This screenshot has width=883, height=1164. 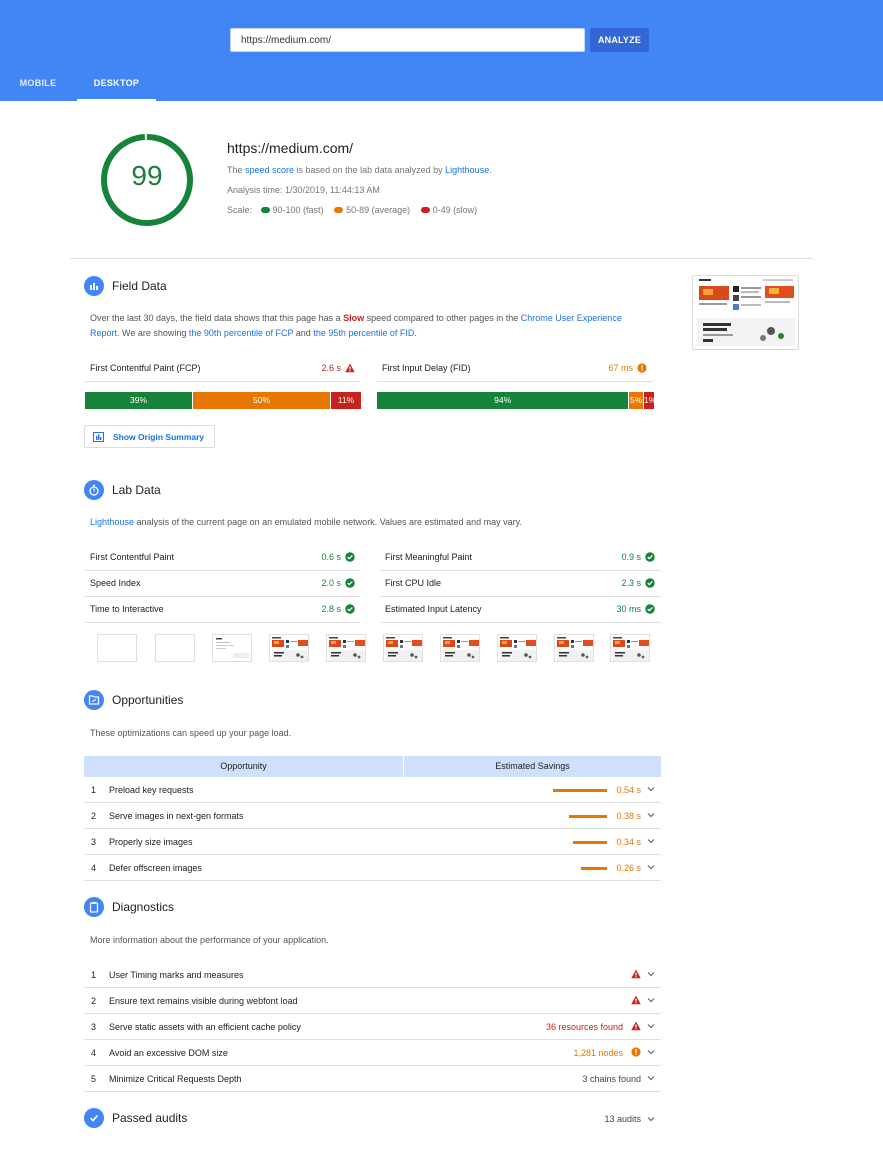 What do you see at coordinates (571, 318) in the screenshot?
I see `crux-link: Chrome User Experience` at bounding box center [571, 318].